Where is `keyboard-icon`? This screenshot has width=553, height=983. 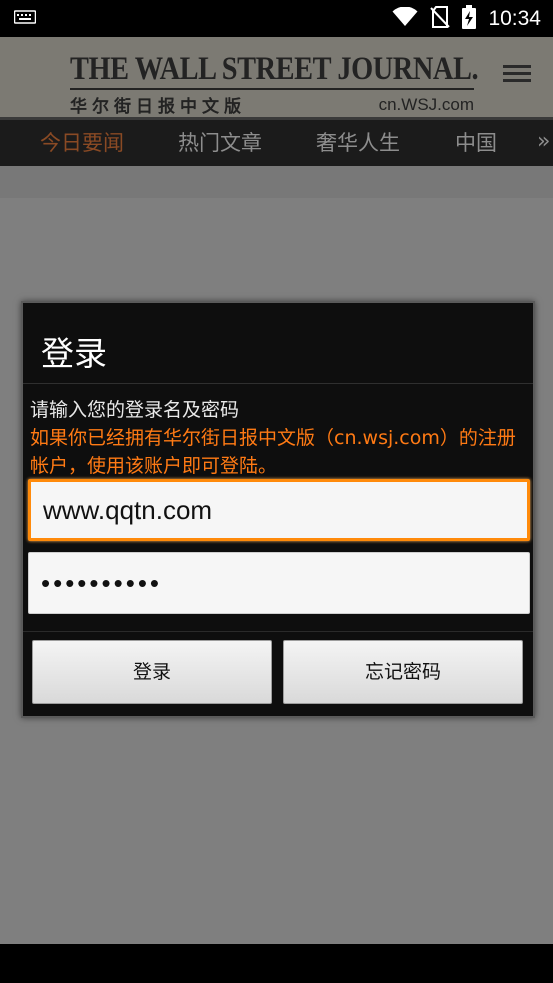 keyboard-icon is located at coordinates (25, 19).